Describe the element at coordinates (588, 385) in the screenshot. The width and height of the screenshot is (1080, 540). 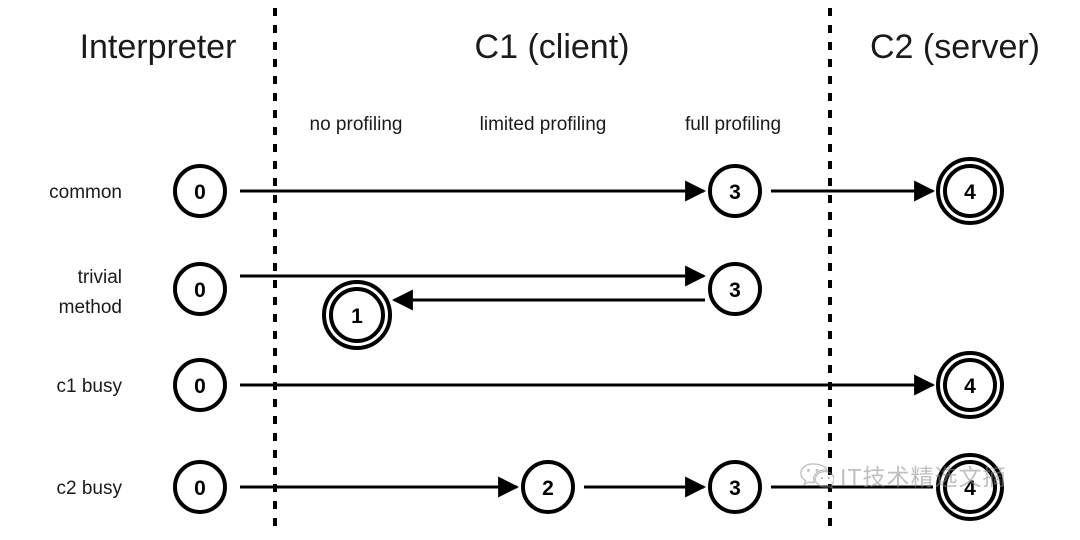
I see `row-c1-busy: 0 4` at that location.